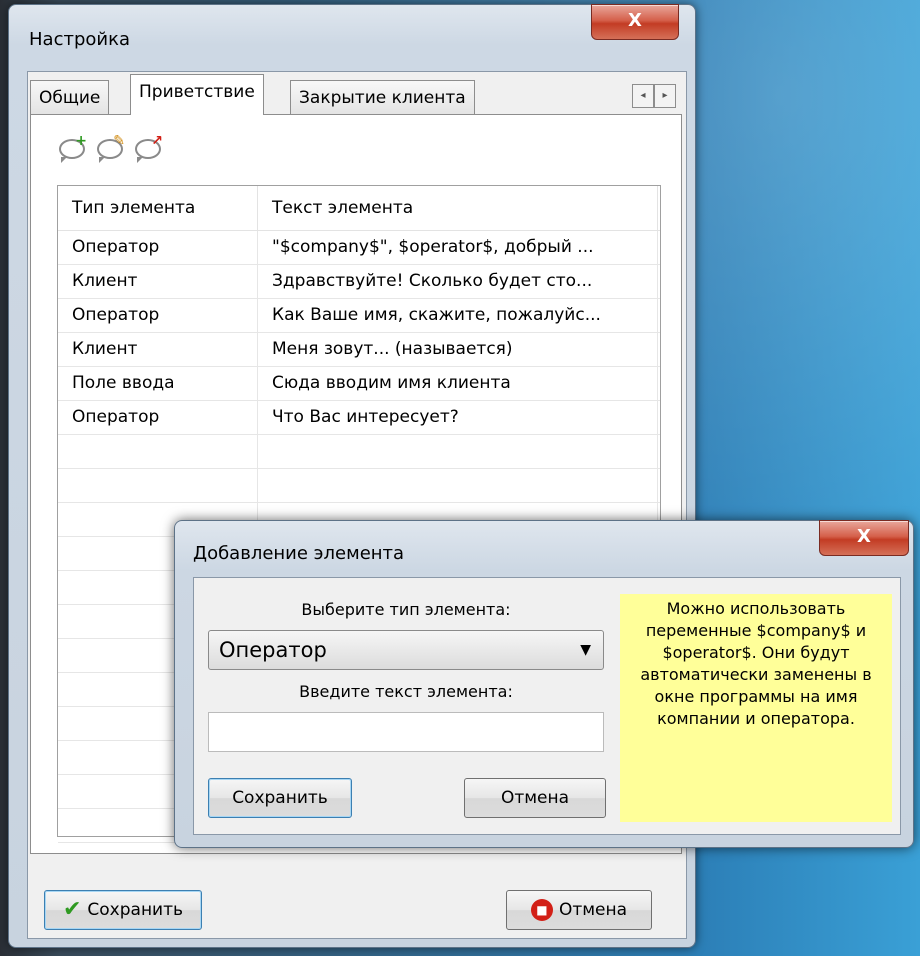  What do you see at coordinates (280, 798) in the screenshot?
I see `dialog-save-button: Сохранить` at bounding box center [280, 798].